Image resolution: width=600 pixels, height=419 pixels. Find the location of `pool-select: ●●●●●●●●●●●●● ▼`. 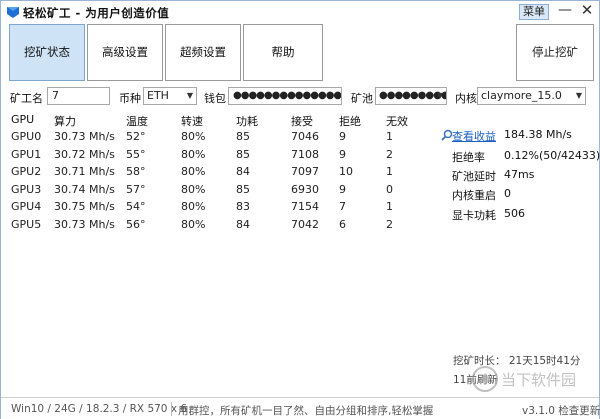

pool-select: ●●●●●●●●●●●●● ▼ is located at coordinates (411, 96).